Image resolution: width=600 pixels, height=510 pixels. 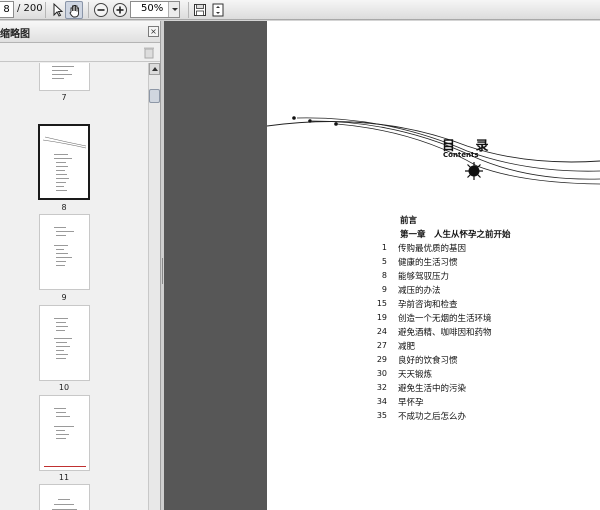 What do you see at coordinates (474, 171) in the screenshot?
I see `starburst-icon` at bounding box center [474, 171].